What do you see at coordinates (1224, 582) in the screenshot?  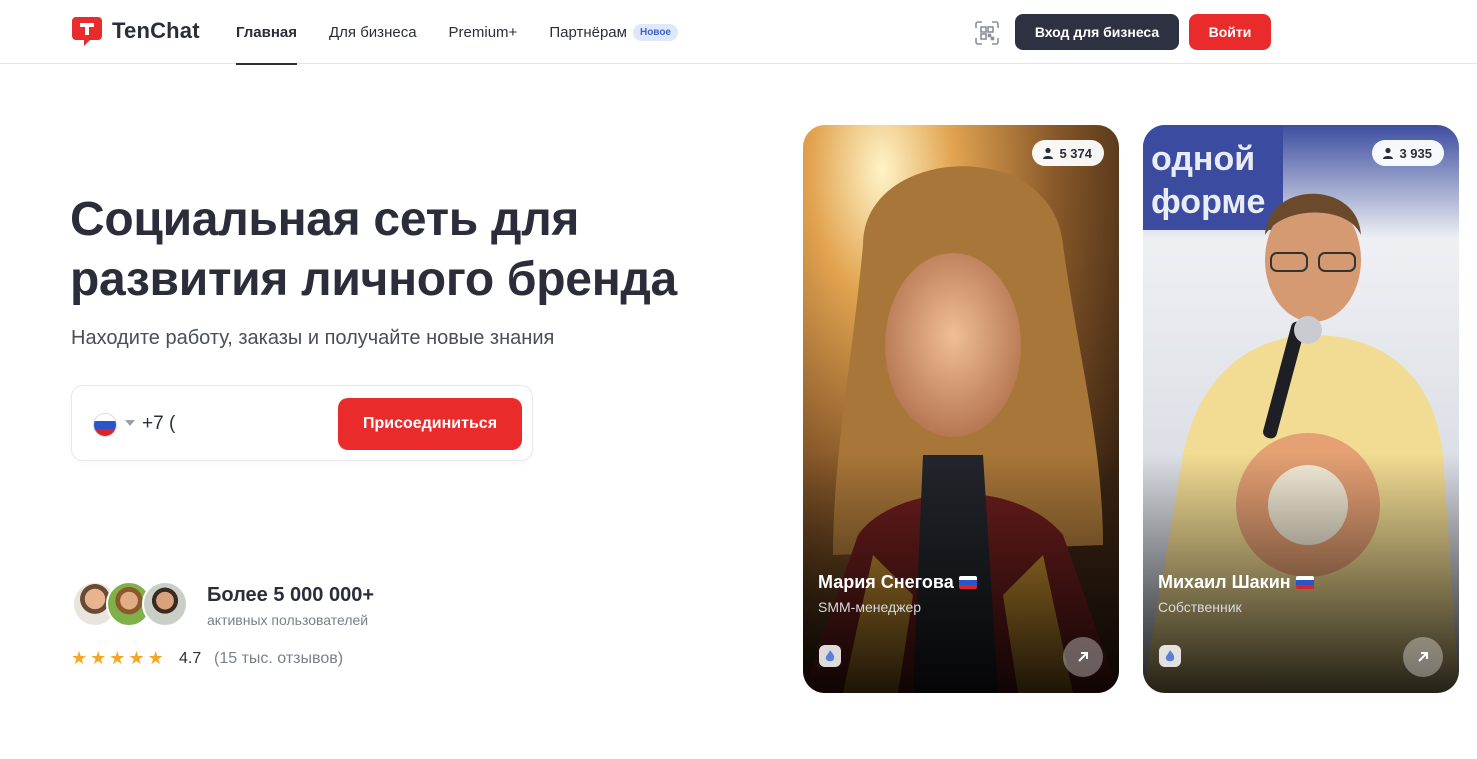 I see `profile-name-text: Михаил Шакин` at bounding box center [1224, 582].